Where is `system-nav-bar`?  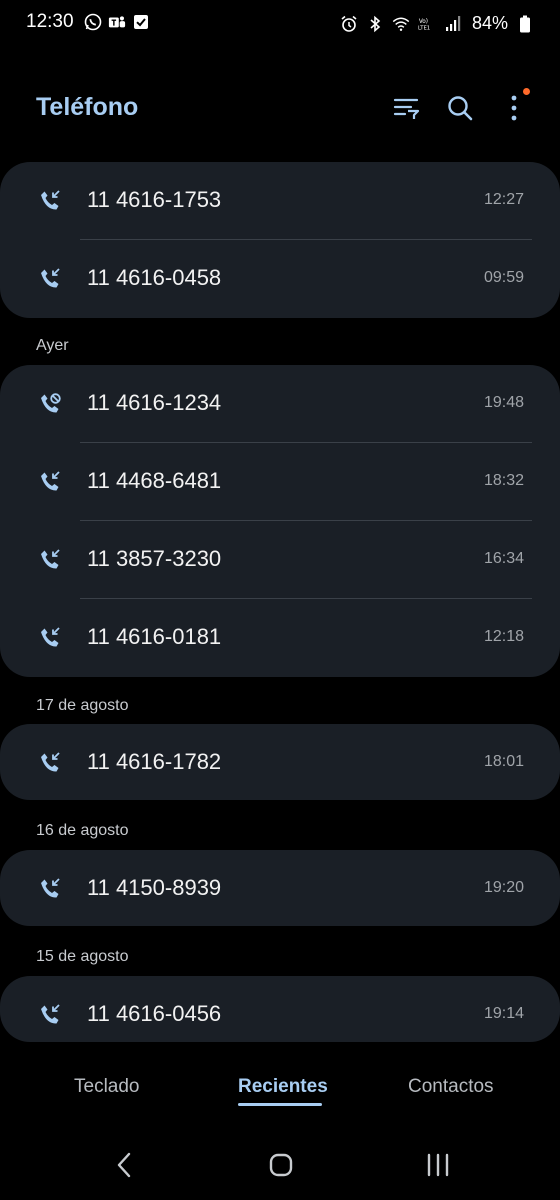
system-nav-bar is located at coordinates (280, 1165).